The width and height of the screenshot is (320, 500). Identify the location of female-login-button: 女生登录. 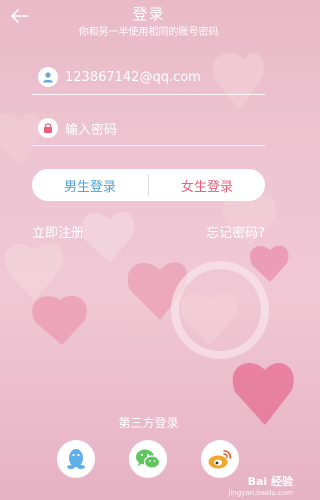
(207, 185).